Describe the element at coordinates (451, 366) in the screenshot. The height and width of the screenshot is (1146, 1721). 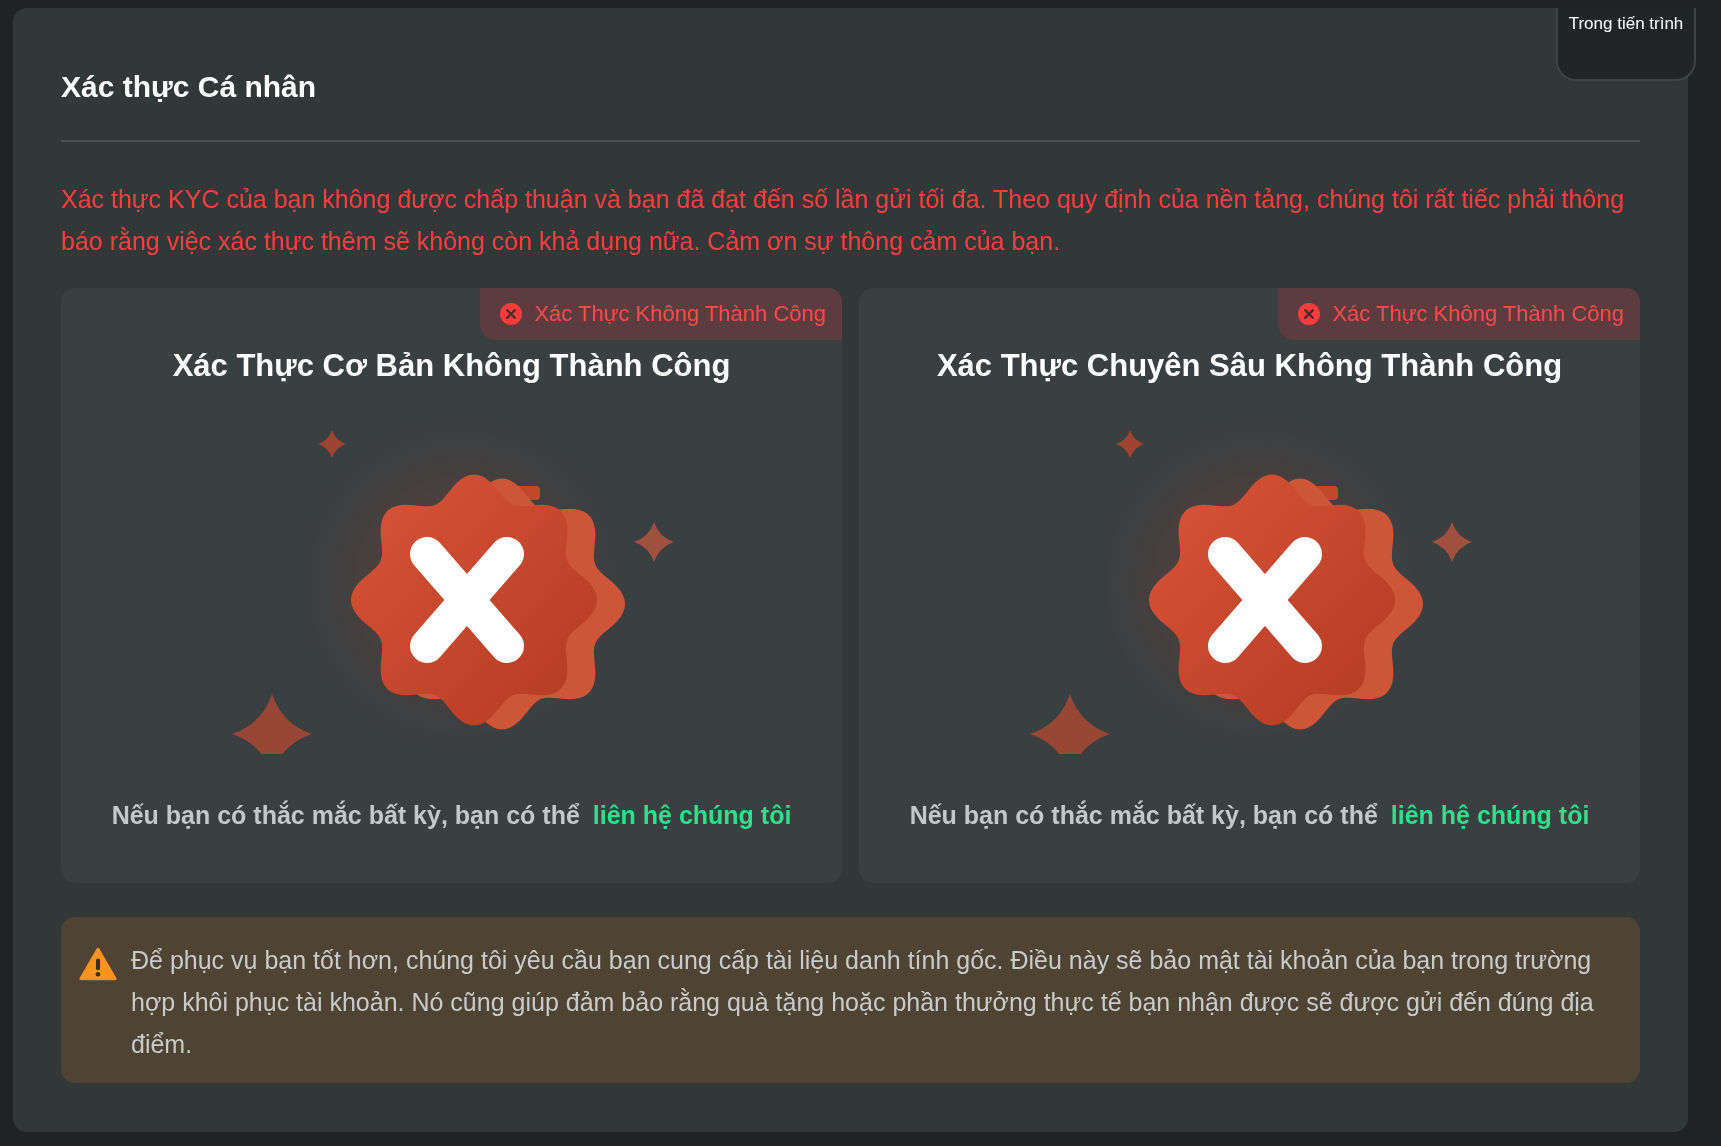
I see `card-title: Xác Thực Cơ Bản Không Thành Công` at that location.